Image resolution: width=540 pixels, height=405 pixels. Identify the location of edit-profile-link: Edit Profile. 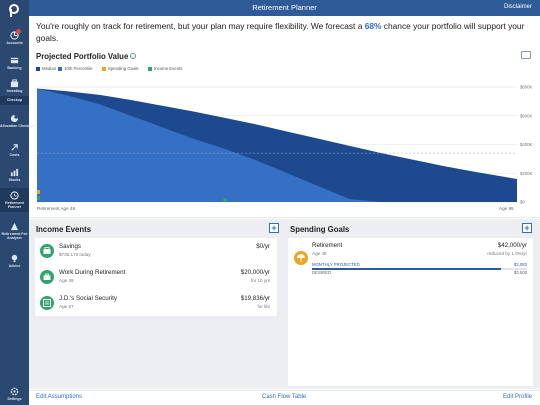
(517, 397).